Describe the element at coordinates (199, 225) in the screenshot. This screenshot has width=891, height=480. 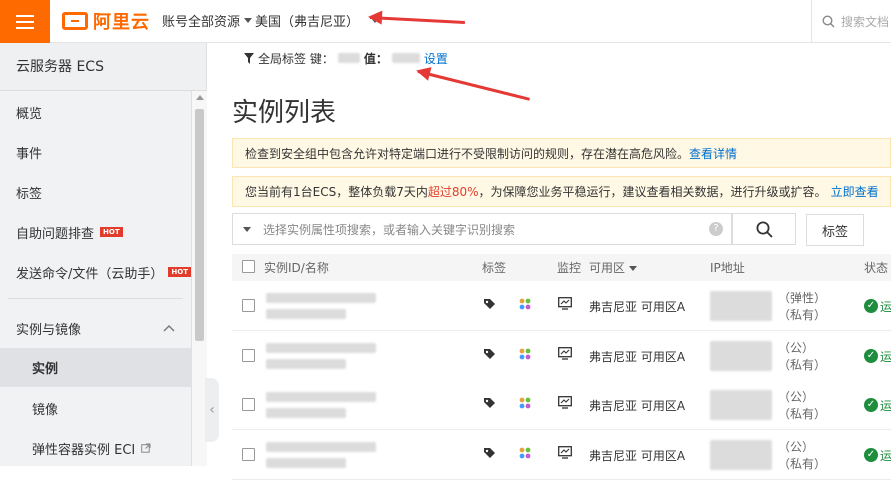
I see `scrollbar-thumb` at that location.